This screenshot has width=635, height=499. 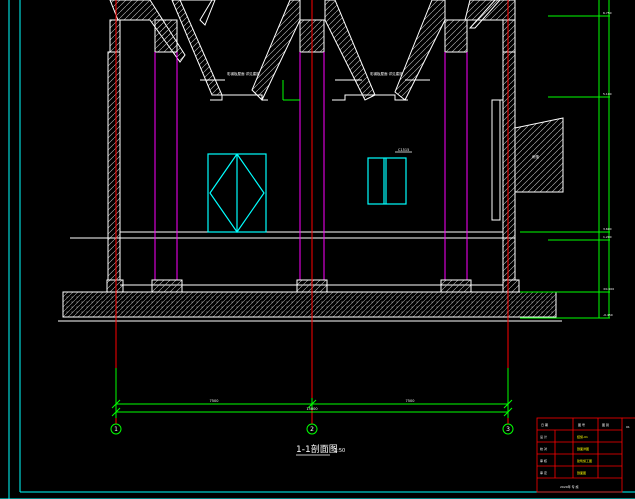 I want to click on elevation-5: -0.450, so click(x=608, y=315).